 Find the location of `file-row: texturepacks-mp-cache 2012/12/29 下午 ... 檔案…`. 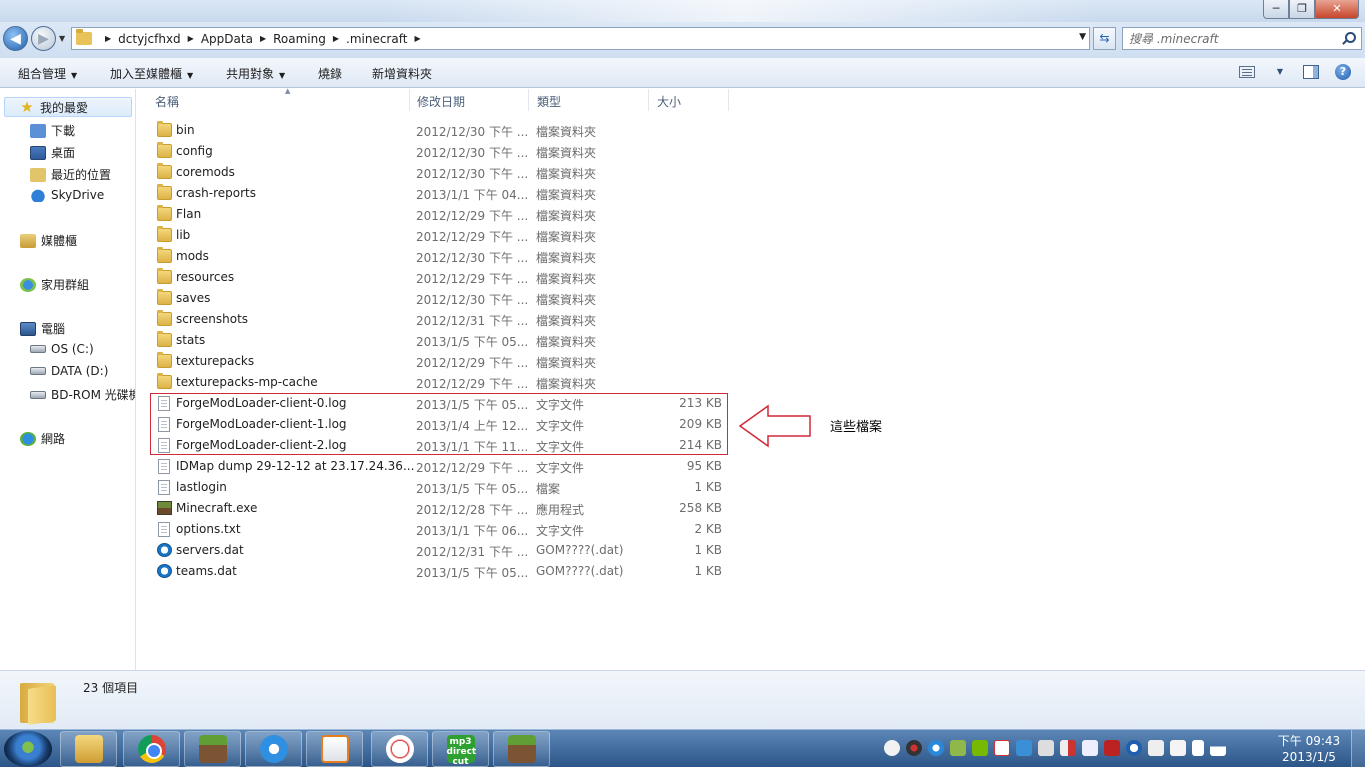

file-row: texturepacks-mp-cache 2012/12/29 下午 ... 檔案… is located at coordinates (435, 382).